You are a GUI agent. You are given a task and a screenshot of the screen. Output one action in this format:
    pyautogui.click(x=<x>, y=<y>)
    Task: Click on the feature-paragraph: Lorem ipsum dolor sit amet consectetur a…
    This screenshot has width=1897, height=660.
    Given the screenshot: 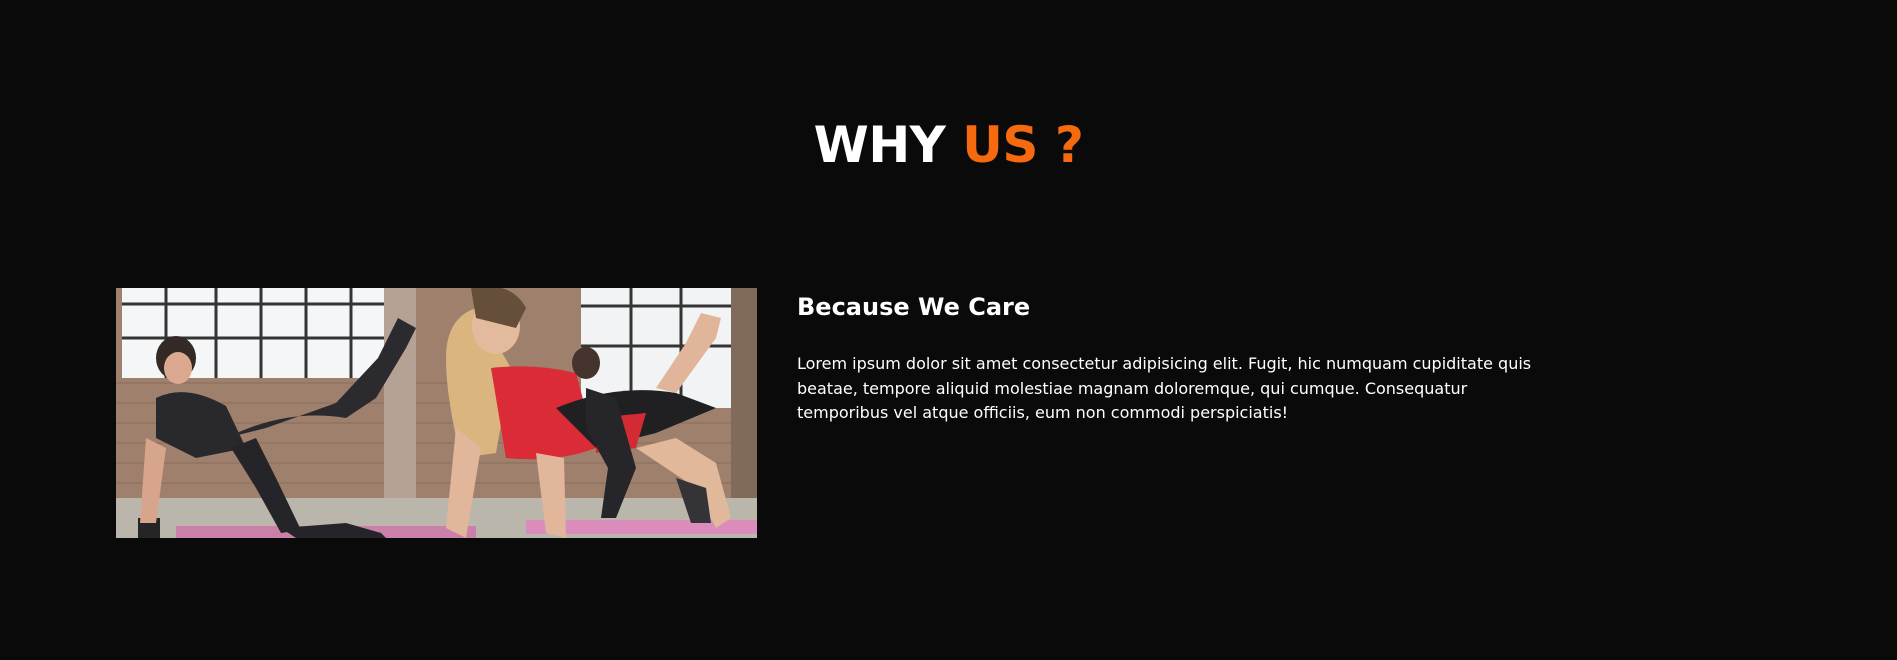 What is the action you would take?
    pyautogui.click(x=1164, y=388)
    